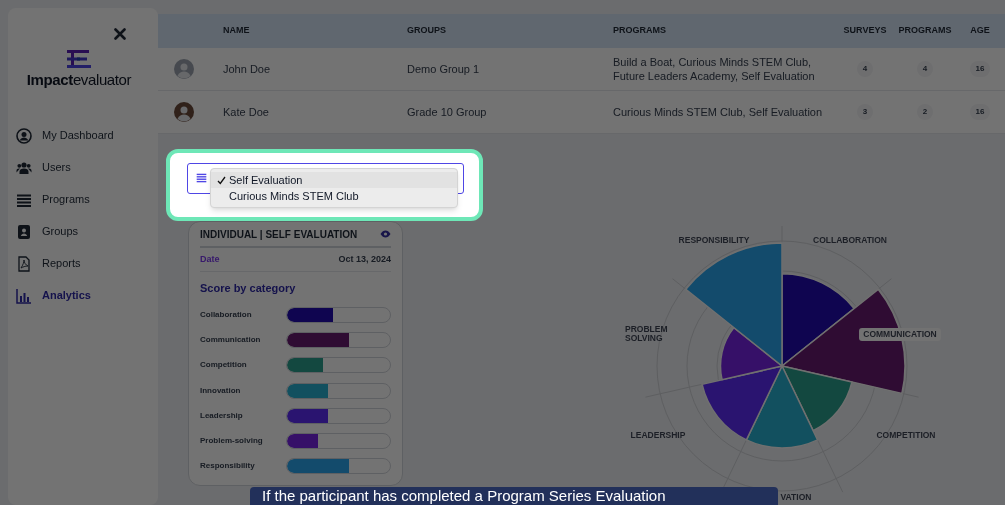 The height and width of the screenshot is (505, 1005). I want to click on chart-label: COMPETITION, so click(906, 435).